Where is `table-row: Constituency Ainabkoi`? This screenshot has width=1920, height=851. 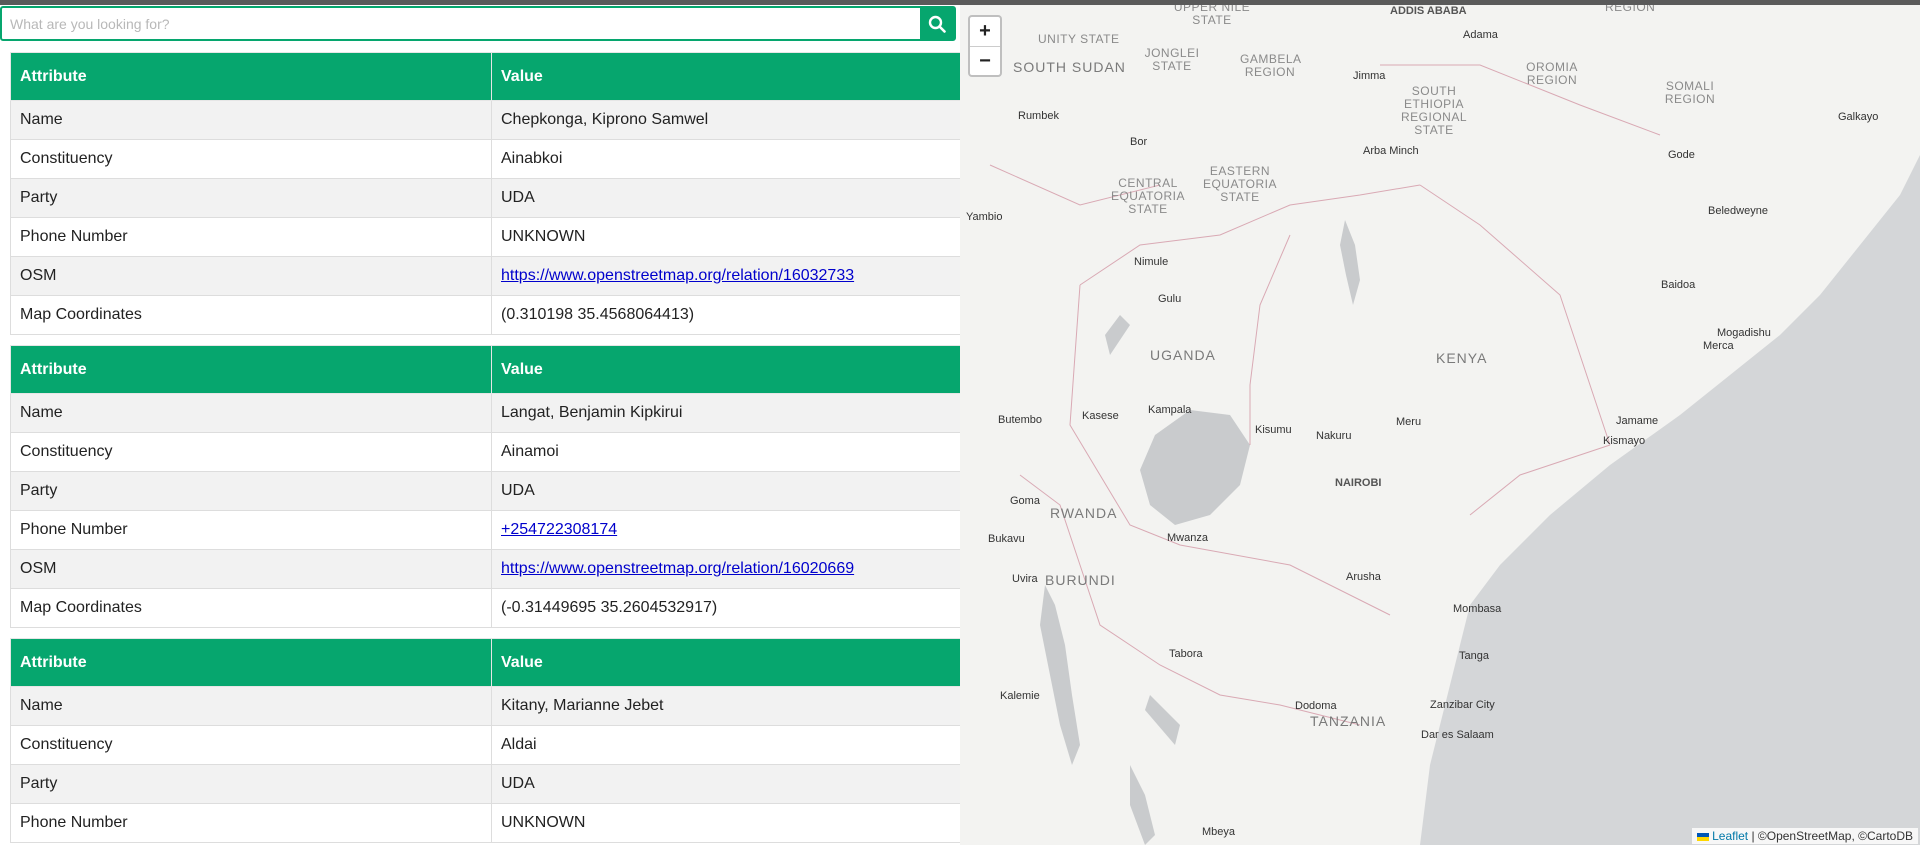
table-row: Constituency Ainabkoi is located at coordinates (485, 159).